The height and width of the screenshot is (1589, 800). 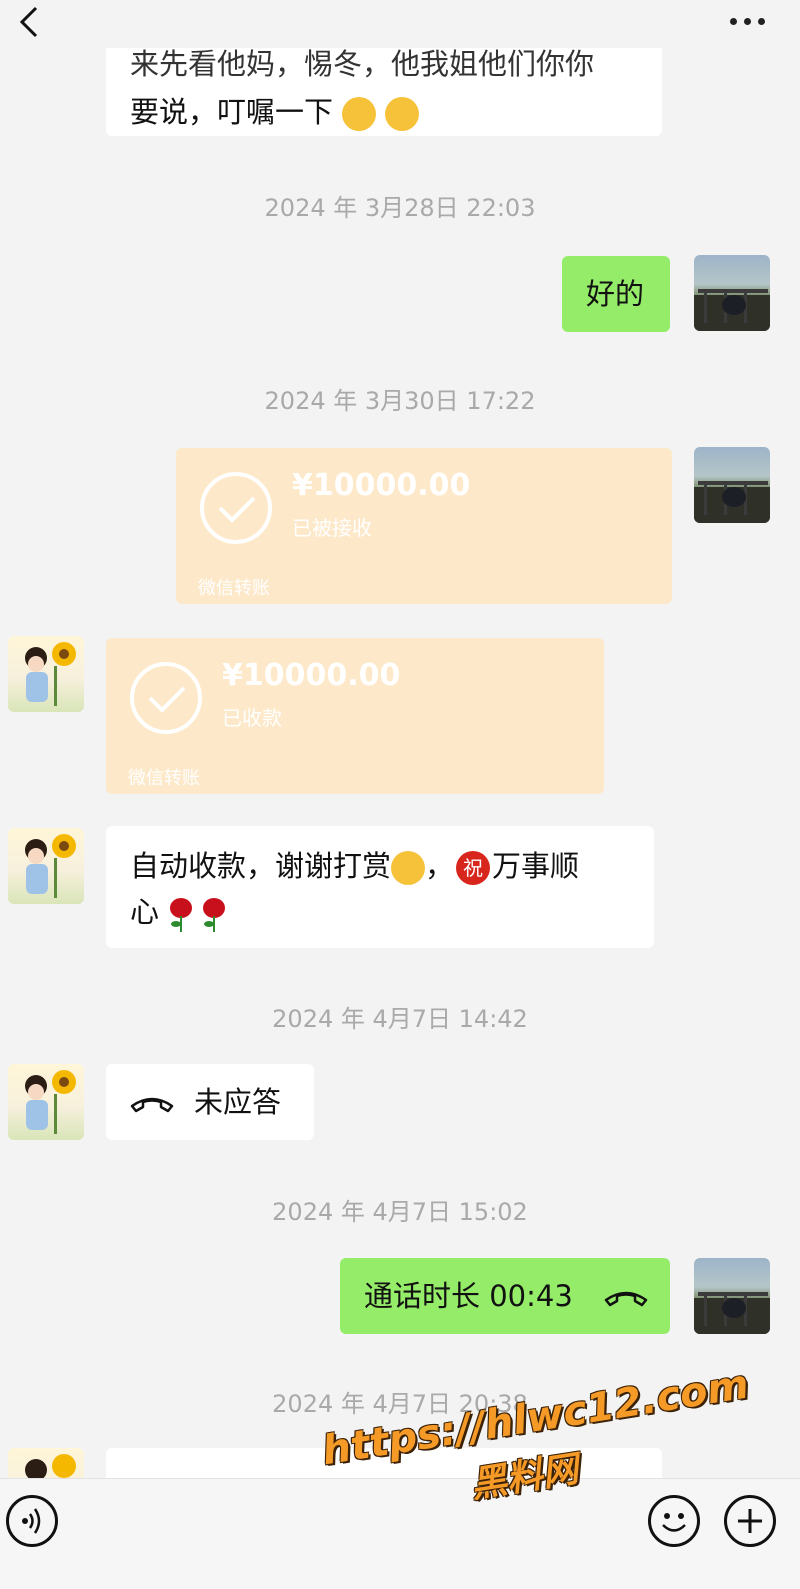 I want to click on call-record-bubble: 未应答, so click(x=210, y=1102).